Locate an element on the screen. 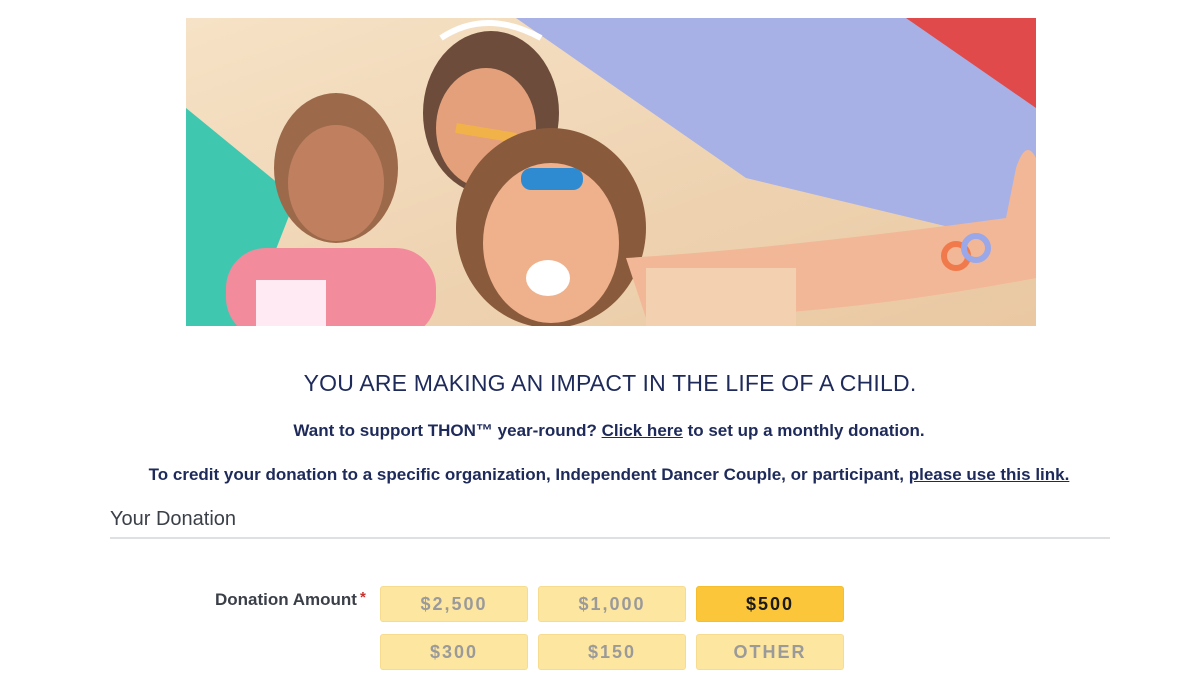 This screenshot has width=1190, height=684. donation-amount-label: Donation Amount * is located at coordinates (290, 599).